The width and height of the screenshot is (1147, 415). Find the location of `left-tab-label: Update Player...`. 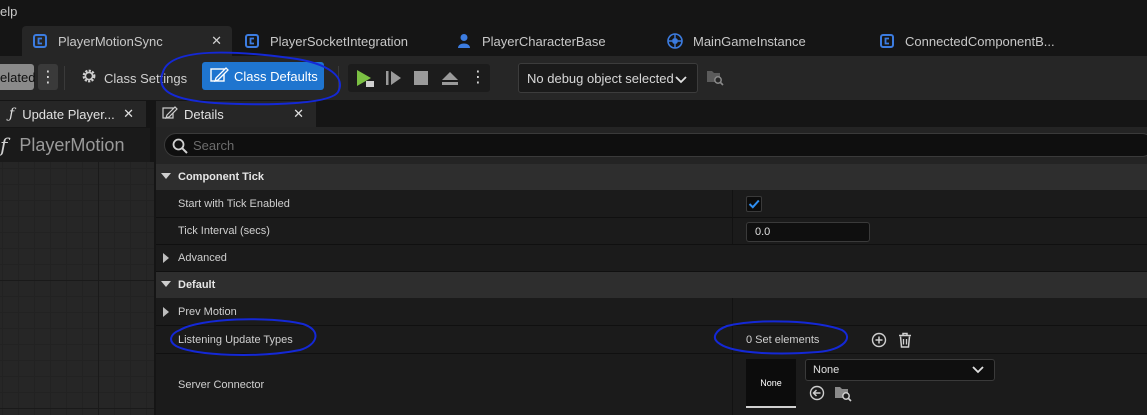

left-tab-label: Update Player... is located at coordinates (68, 114).